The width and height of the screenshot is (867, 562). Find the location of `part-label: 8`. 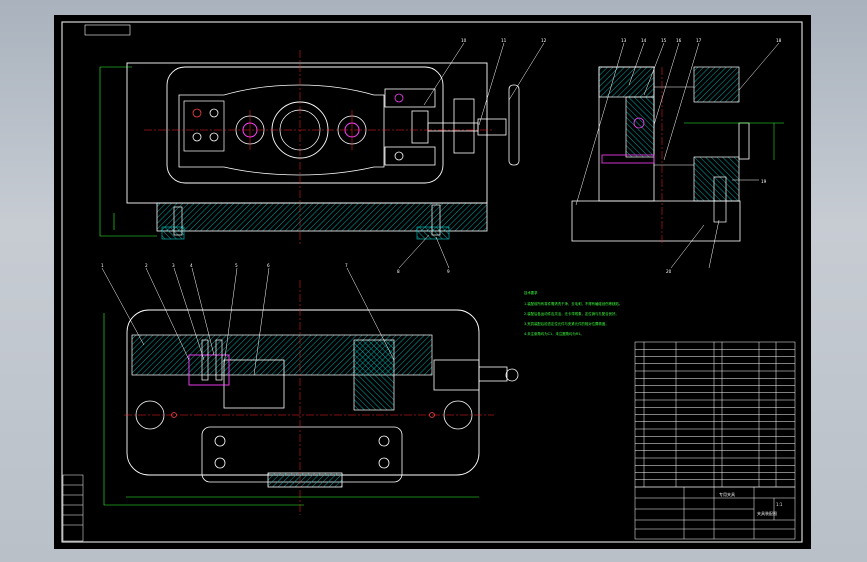

part-label: 8 is located at coordinates (398, 271).